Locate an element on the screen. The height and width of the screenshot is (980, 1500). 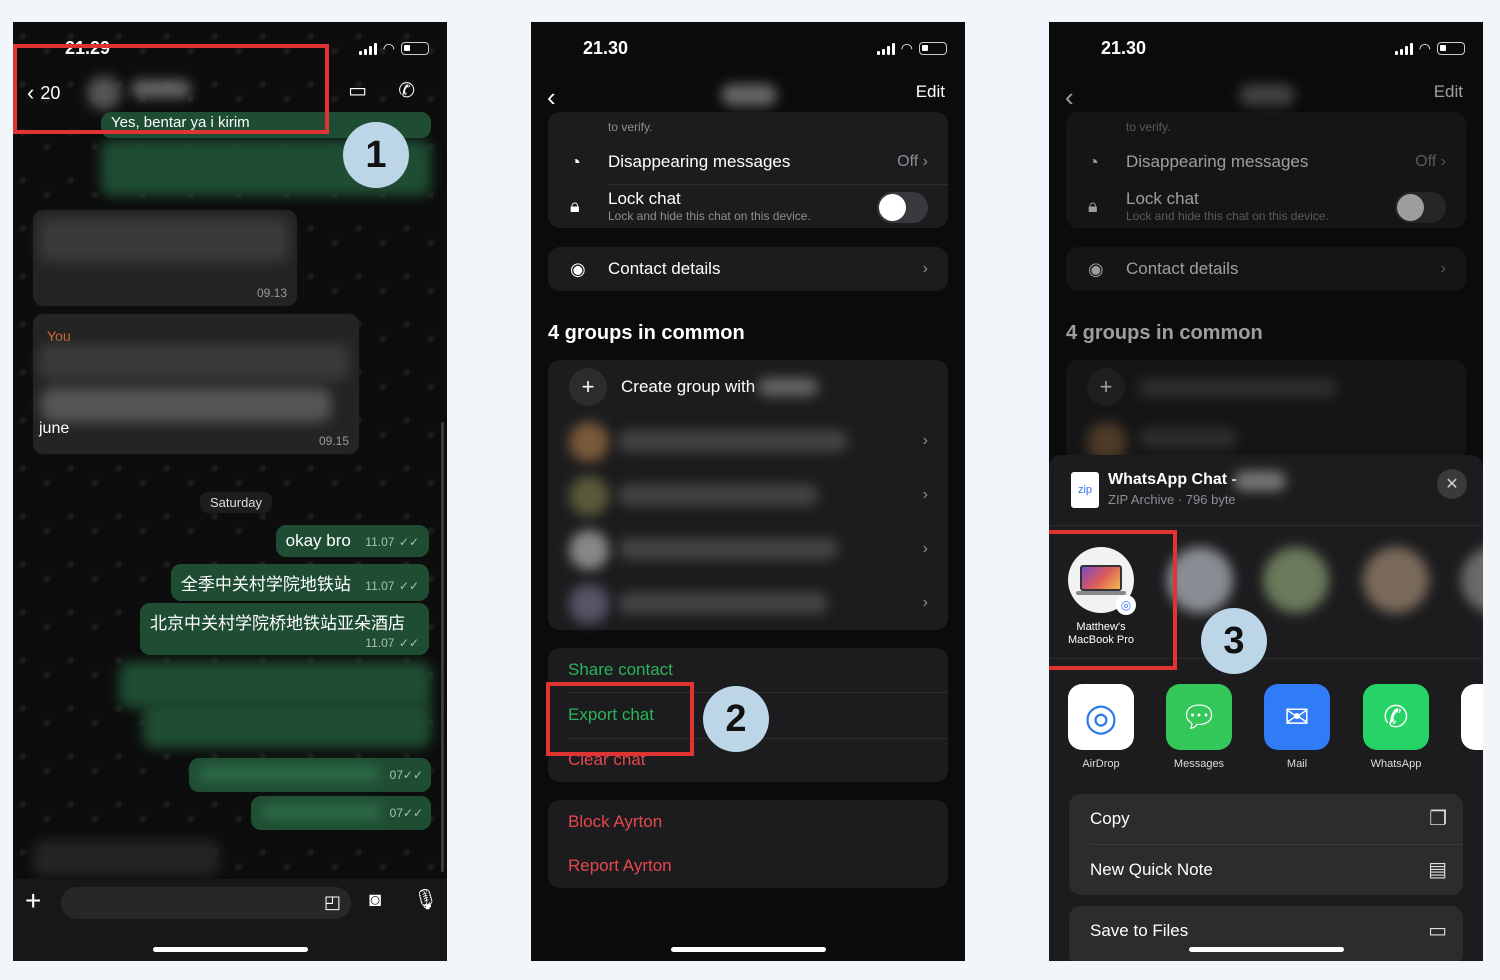
message-bubble: 全季中关村学院地铁站 11.07 ✓✓ is located at coordinates (299, 582).